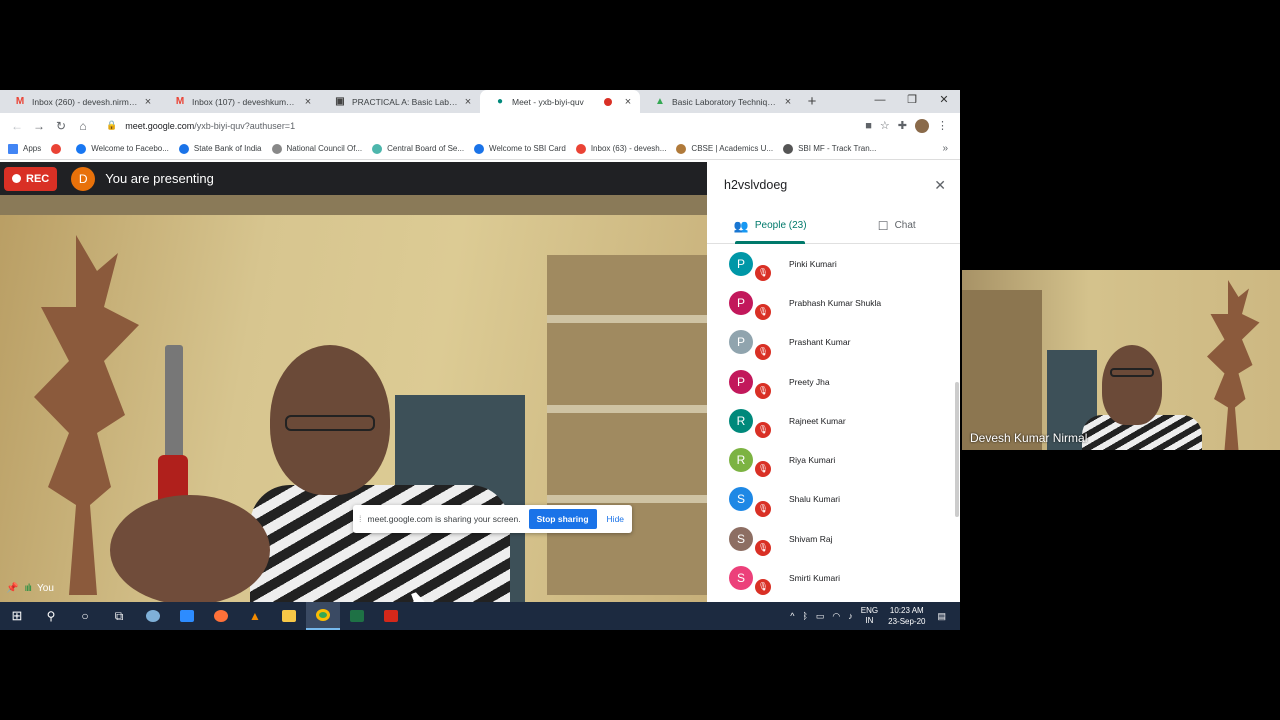 Image resolution: width=1280 pixels, height=720 pixels. What do you see at coordinates (13, 148) in the screenshot?
I see `apps-icon` at bounding box center [13, 148].